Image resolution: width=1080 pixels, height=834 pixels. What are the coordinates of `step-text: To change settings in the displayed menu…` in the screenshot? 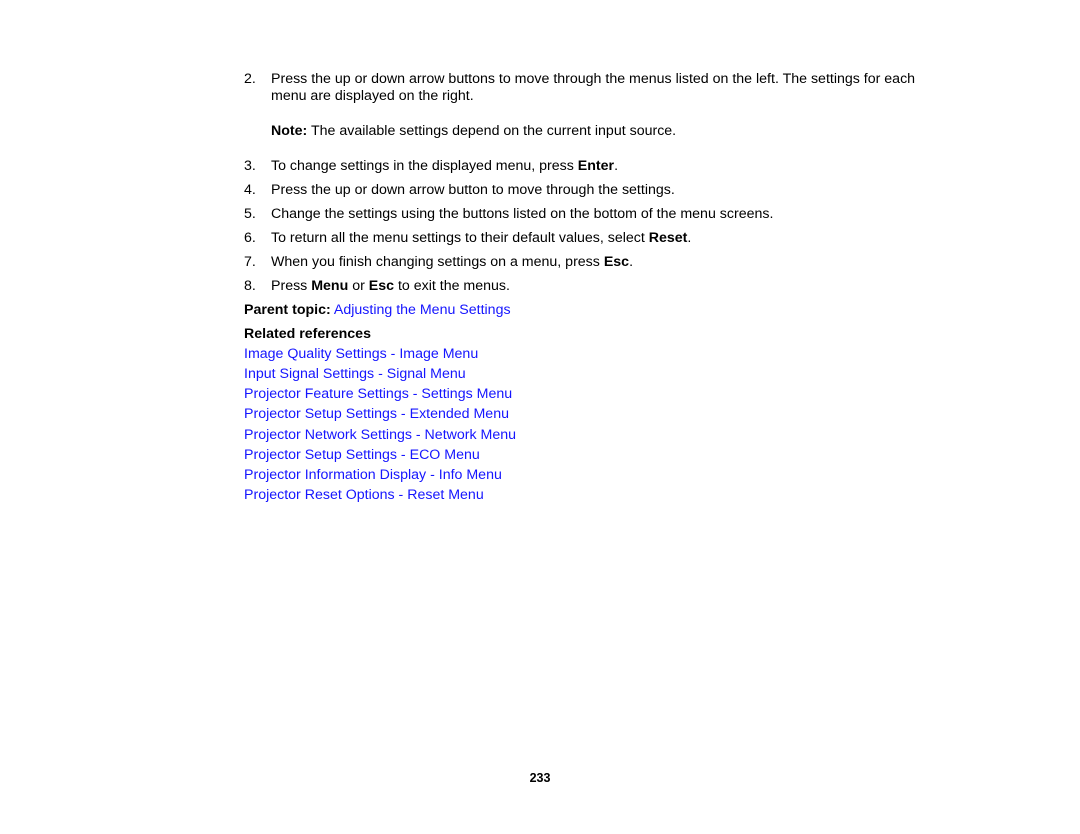 It's located at (424, 166).